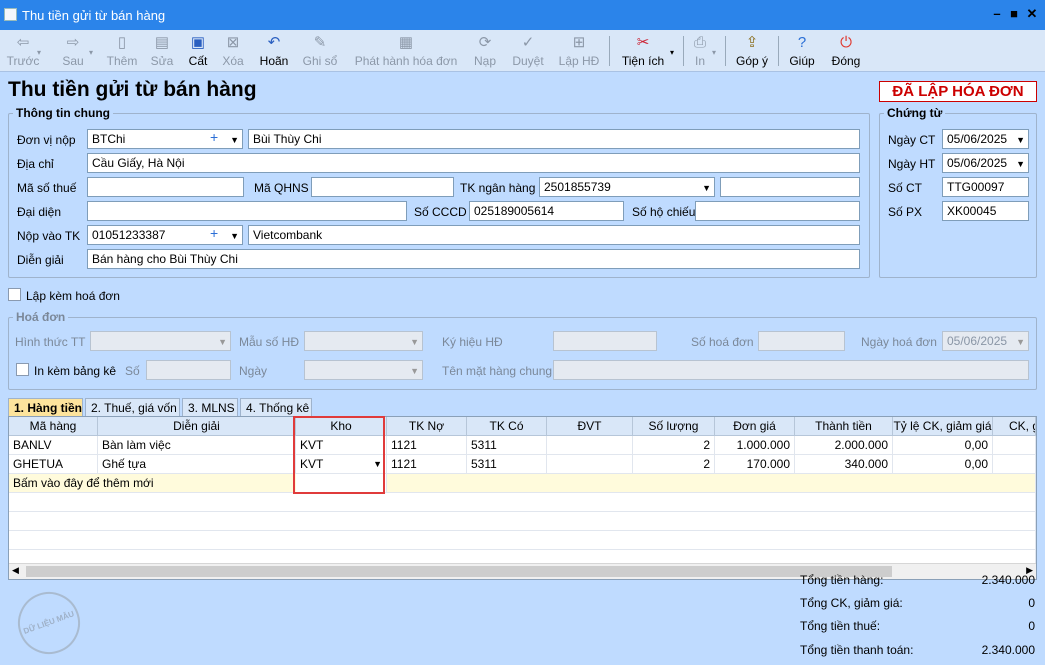  I want to click on nop-vao-tk-bank-input: Vietcombank, so click(554, 235).